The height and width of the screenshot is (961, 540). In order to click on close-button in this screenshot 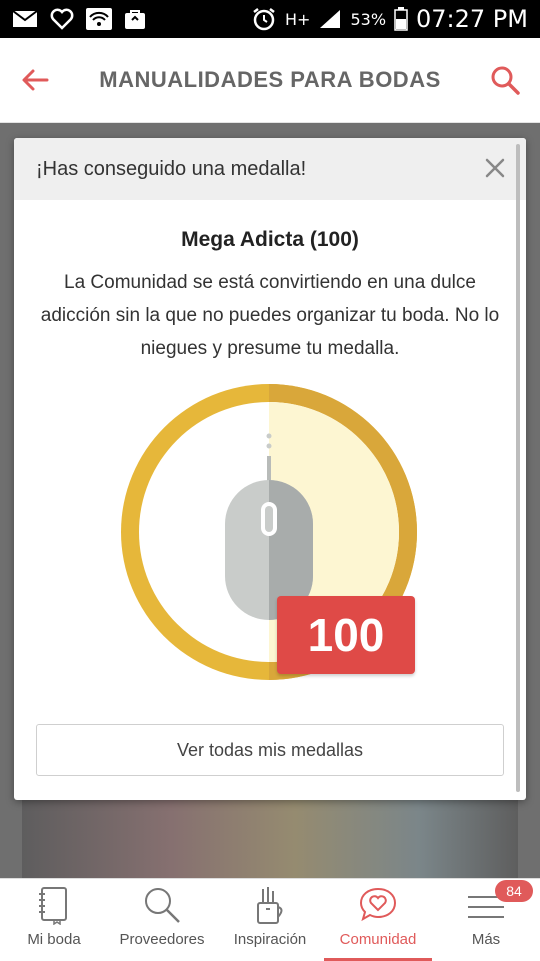, I will do `click(495, 168)`.